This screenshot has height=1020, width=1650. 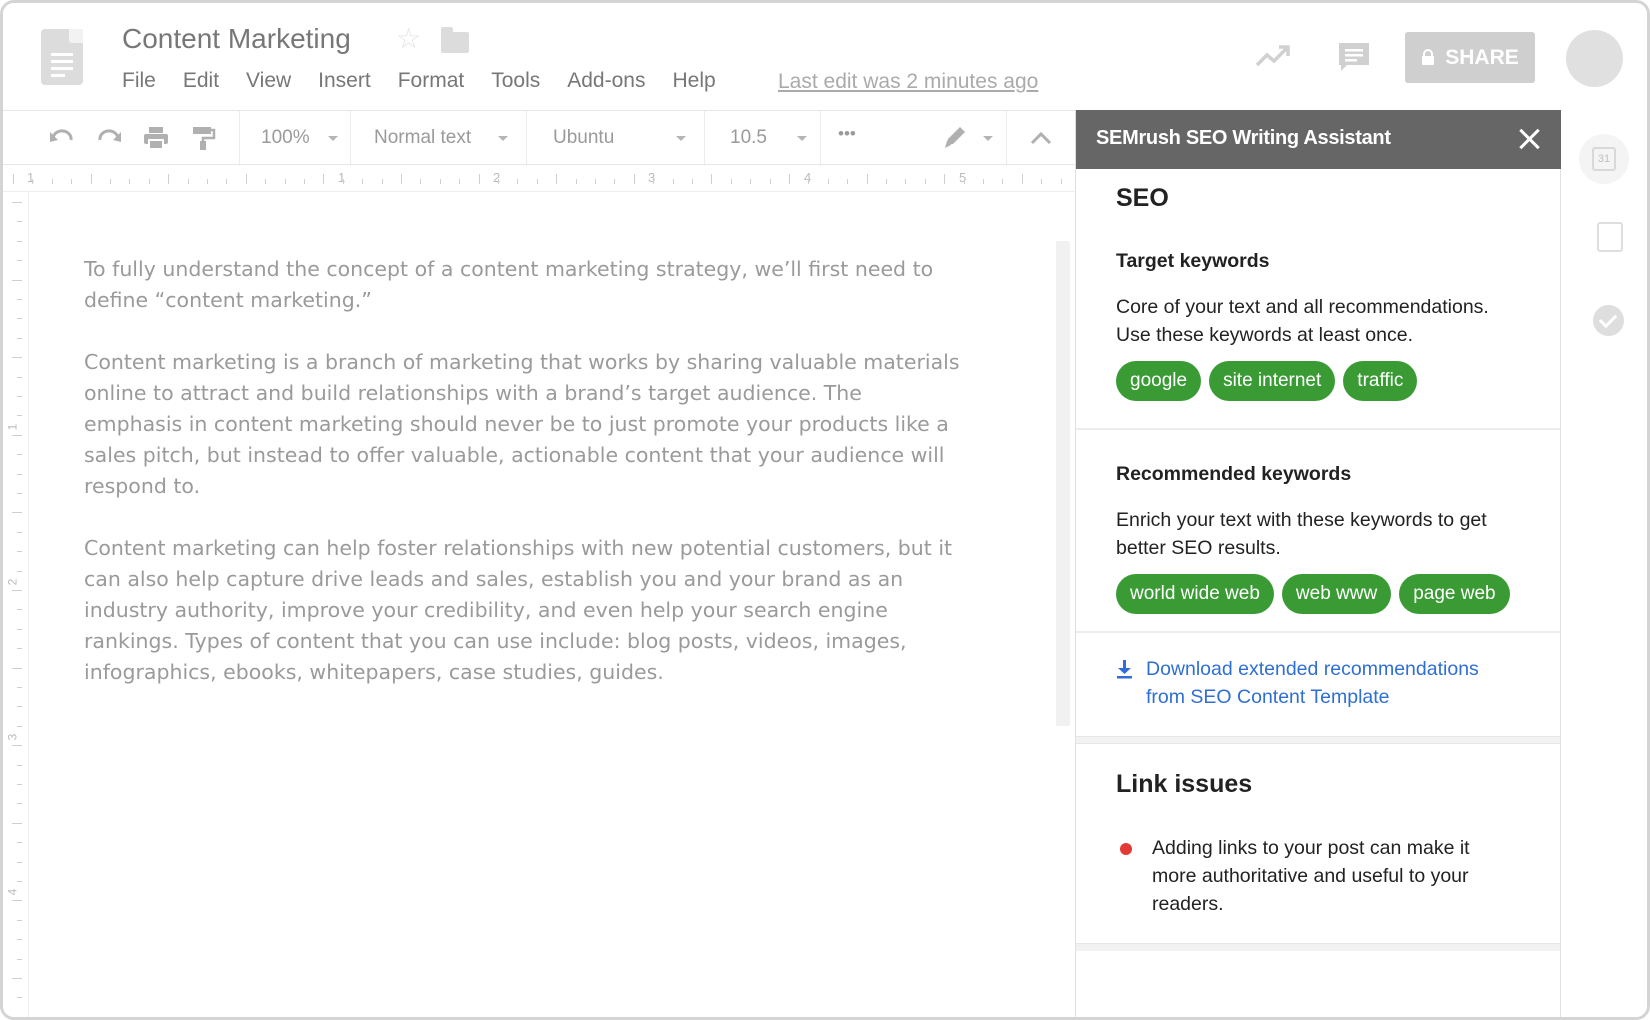 I want to click on keyword-chip: google, so click(x=1159, y=381).